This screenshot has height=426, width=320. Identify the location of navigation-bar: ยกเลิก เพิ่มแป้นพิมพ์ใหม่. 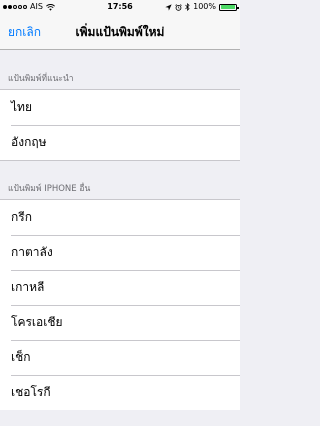
(120, 32).